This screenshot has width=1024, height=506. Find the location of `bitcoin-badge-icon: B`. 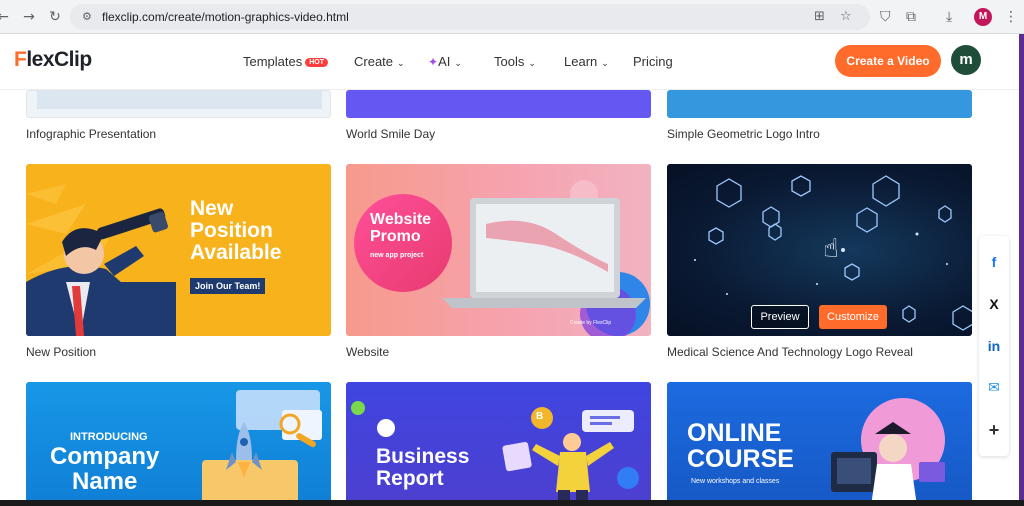

bitcoin-badge-icon: B is located at coordinates (540, 416).